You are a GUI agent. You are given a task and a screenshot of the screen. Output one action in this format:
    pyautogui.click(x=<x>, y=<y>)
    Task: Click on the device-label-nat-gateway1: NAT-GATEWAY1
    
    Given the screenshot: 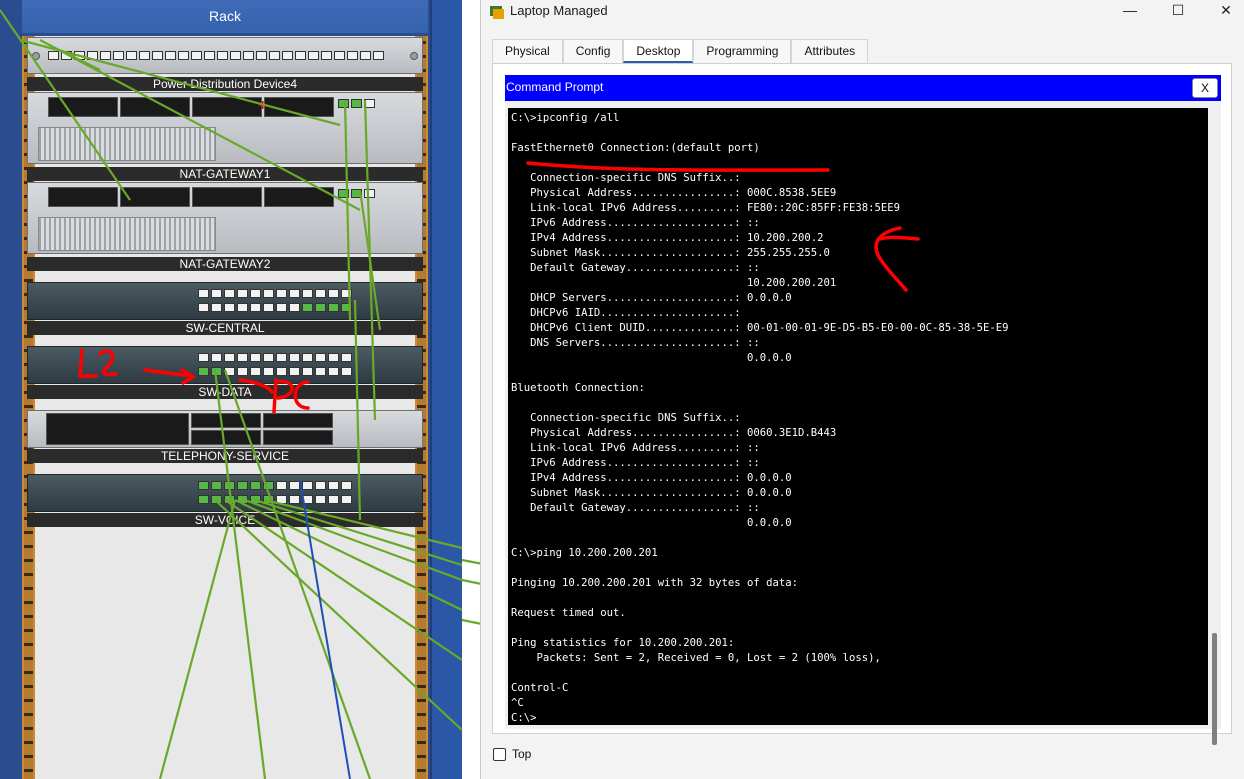 What is the action you would take?
    pyautogui.click(x=225, y=174)
    